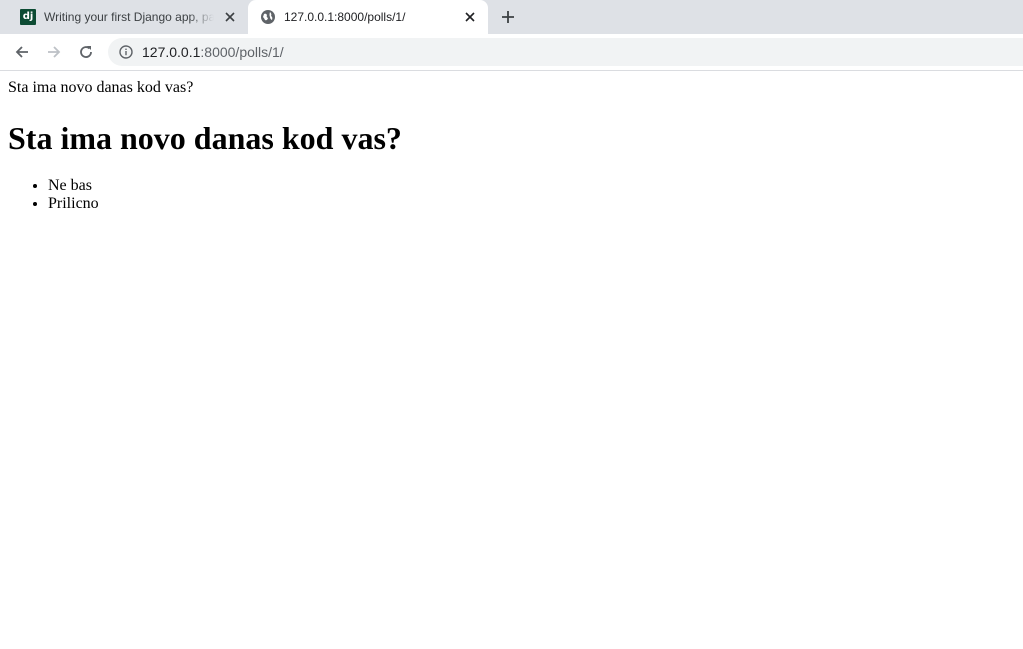  I want to click on tab-django-docs: dj Writing your first Django app, part 3, so click(128, 17).